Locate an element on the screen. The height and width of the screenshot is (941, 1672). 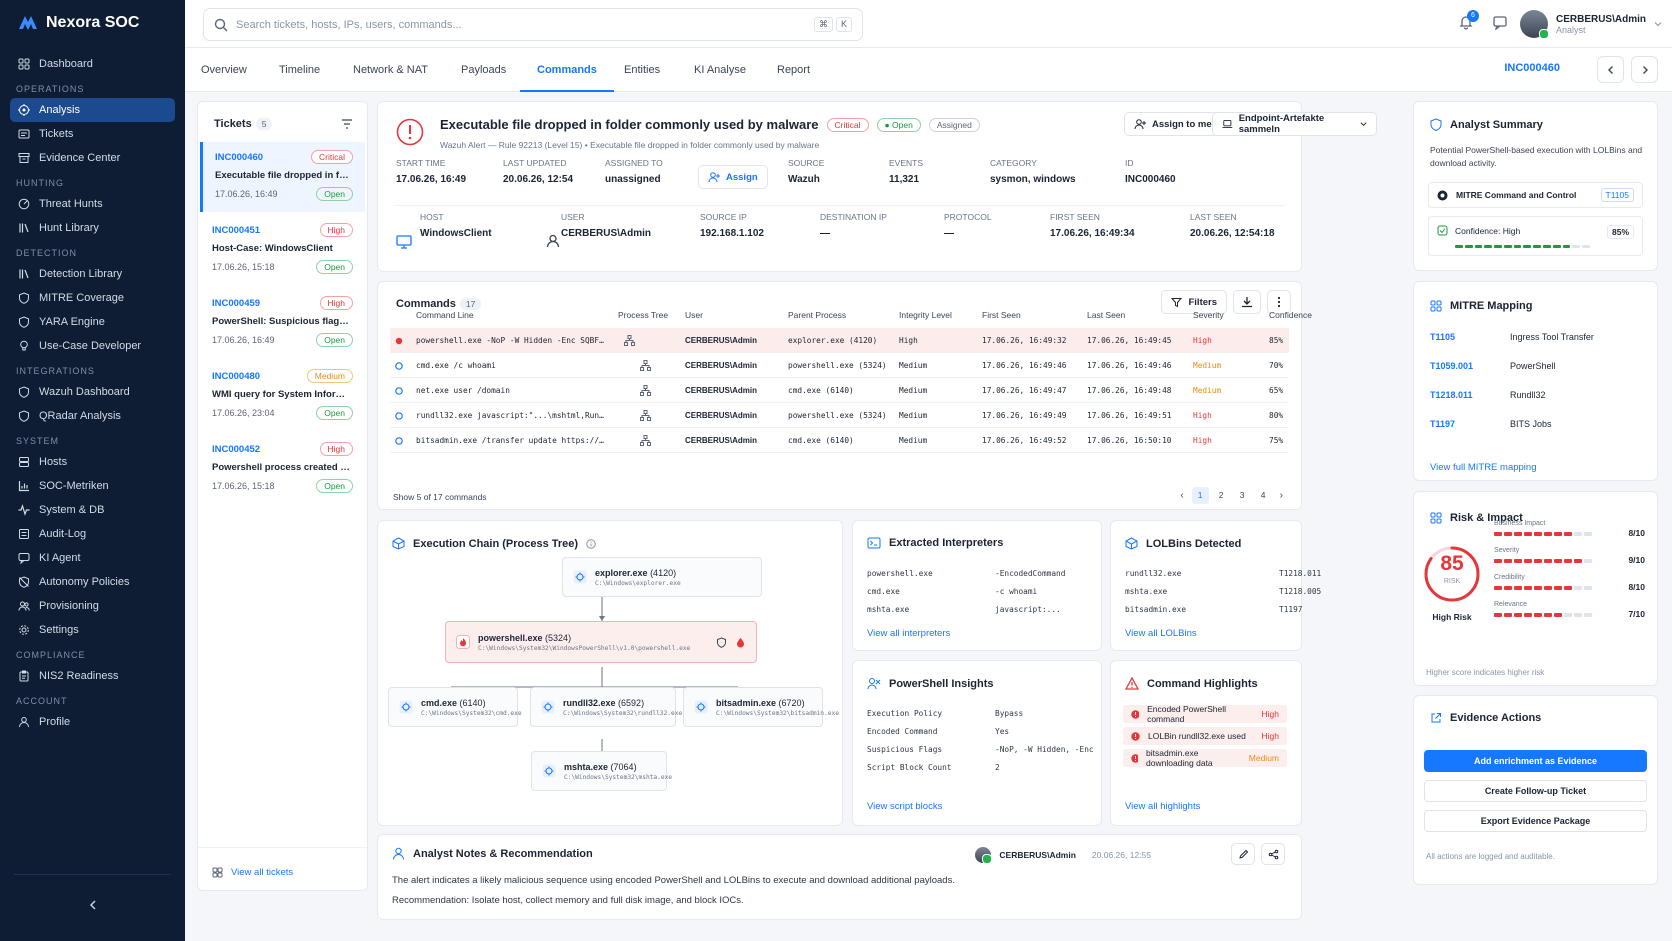
column-header: Confidence is located at coordinates (1290, 315).